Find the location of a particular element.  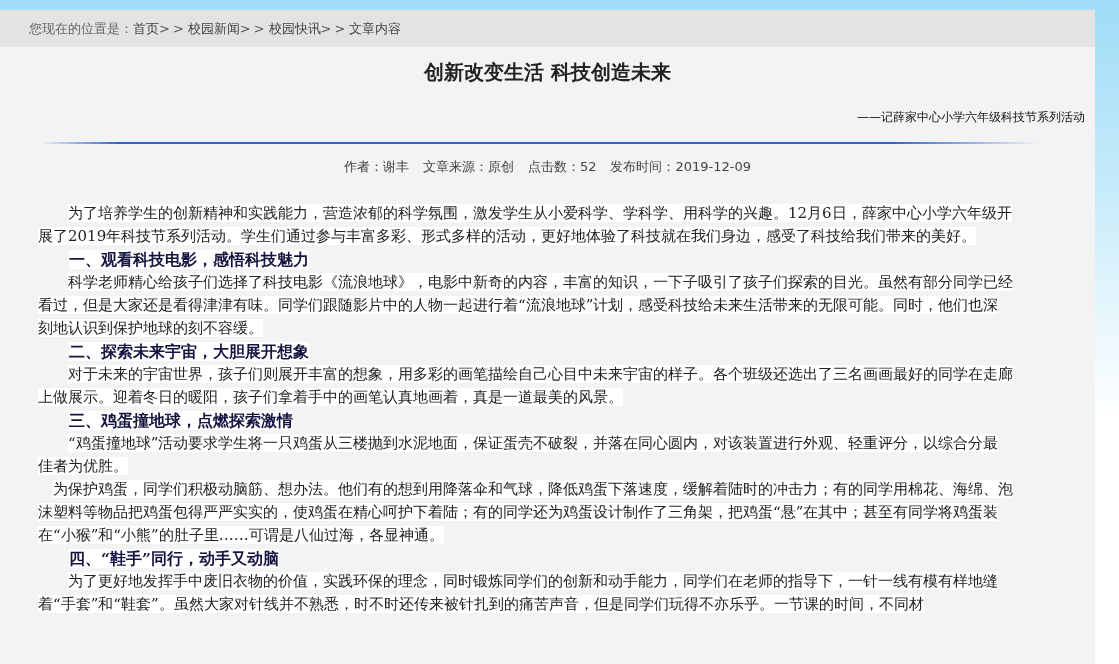

paragraph: “鸡蛋撞地球”活动要求学生将一只鸡蛋从三楼抛到水泥地面，保证蛋壳不破裂，并落在同心圆内，对该装置进行外观、轻重评分，以综合分最佳者为优胜。 is located at coordinates (519, 455).